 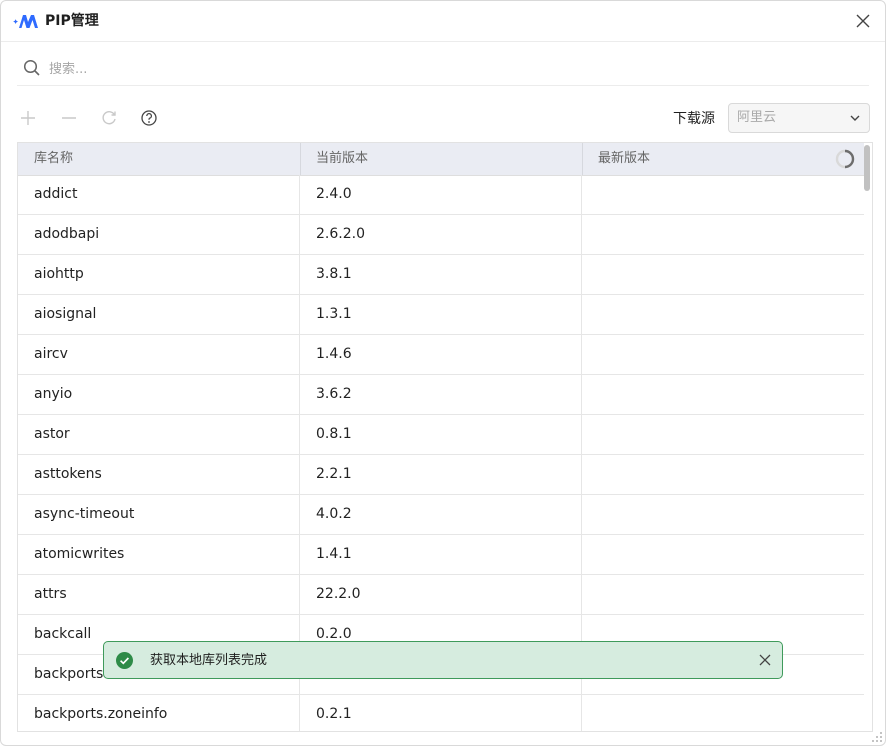 What do you see at coordinates (799, 118) in the screenshot?
I see `download-source-select: 阿里云` at bounding box center [799, 118].